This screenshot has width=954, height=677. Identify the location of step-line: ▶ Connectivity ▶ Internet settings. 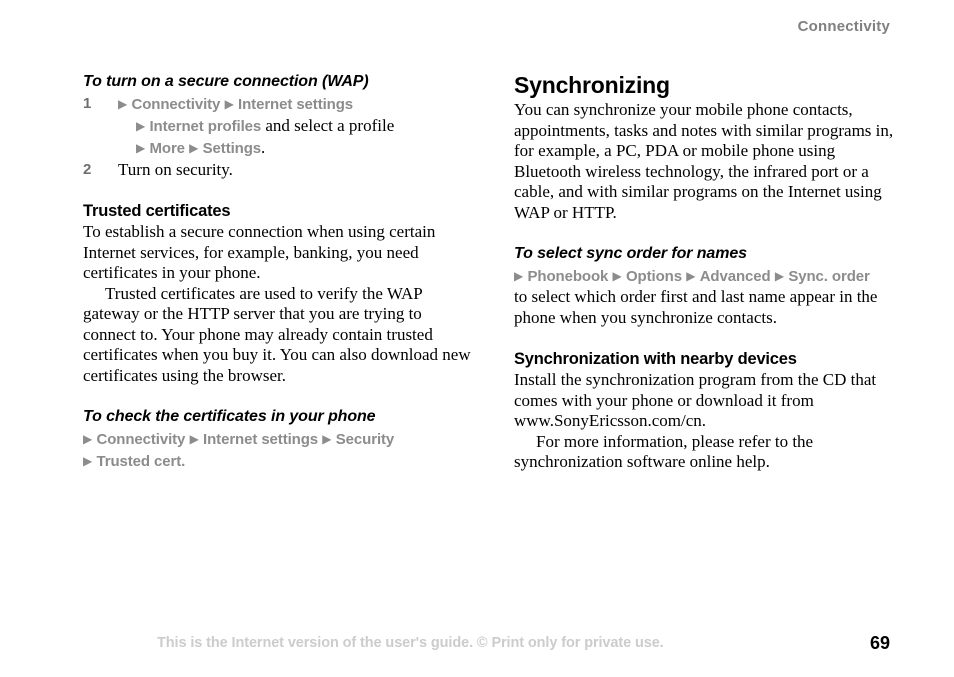
(235, 103).